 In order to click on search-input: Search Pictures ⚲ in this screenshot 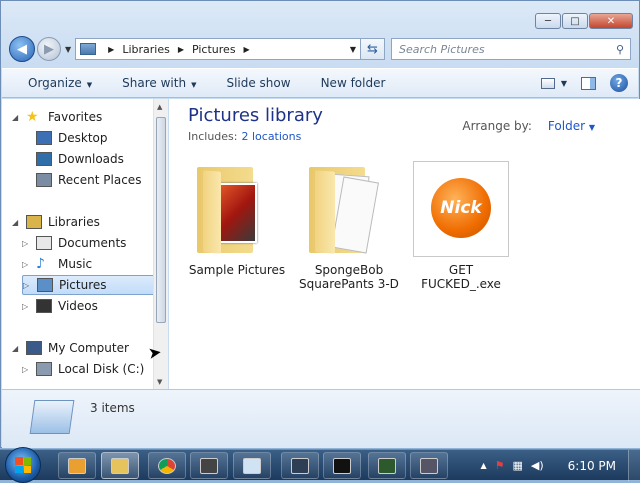, I will do `click(511, 49)`.